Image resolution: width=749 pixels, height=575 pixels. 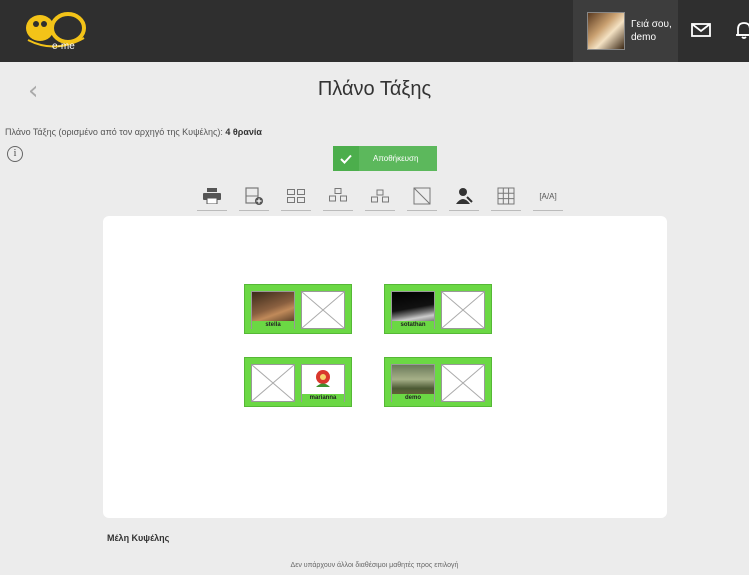 I want to click on greeting: Γειά σου, demo, so click(x=651, y=31).